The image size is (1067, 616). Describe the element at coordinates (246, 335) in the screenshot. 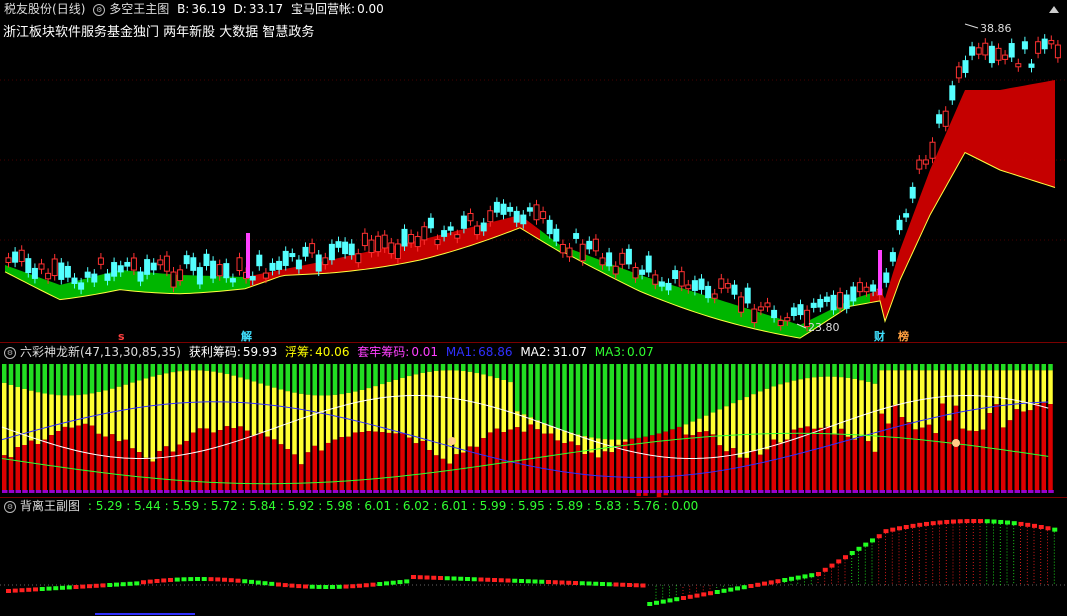

I see `tag-jie: 解` at that location.